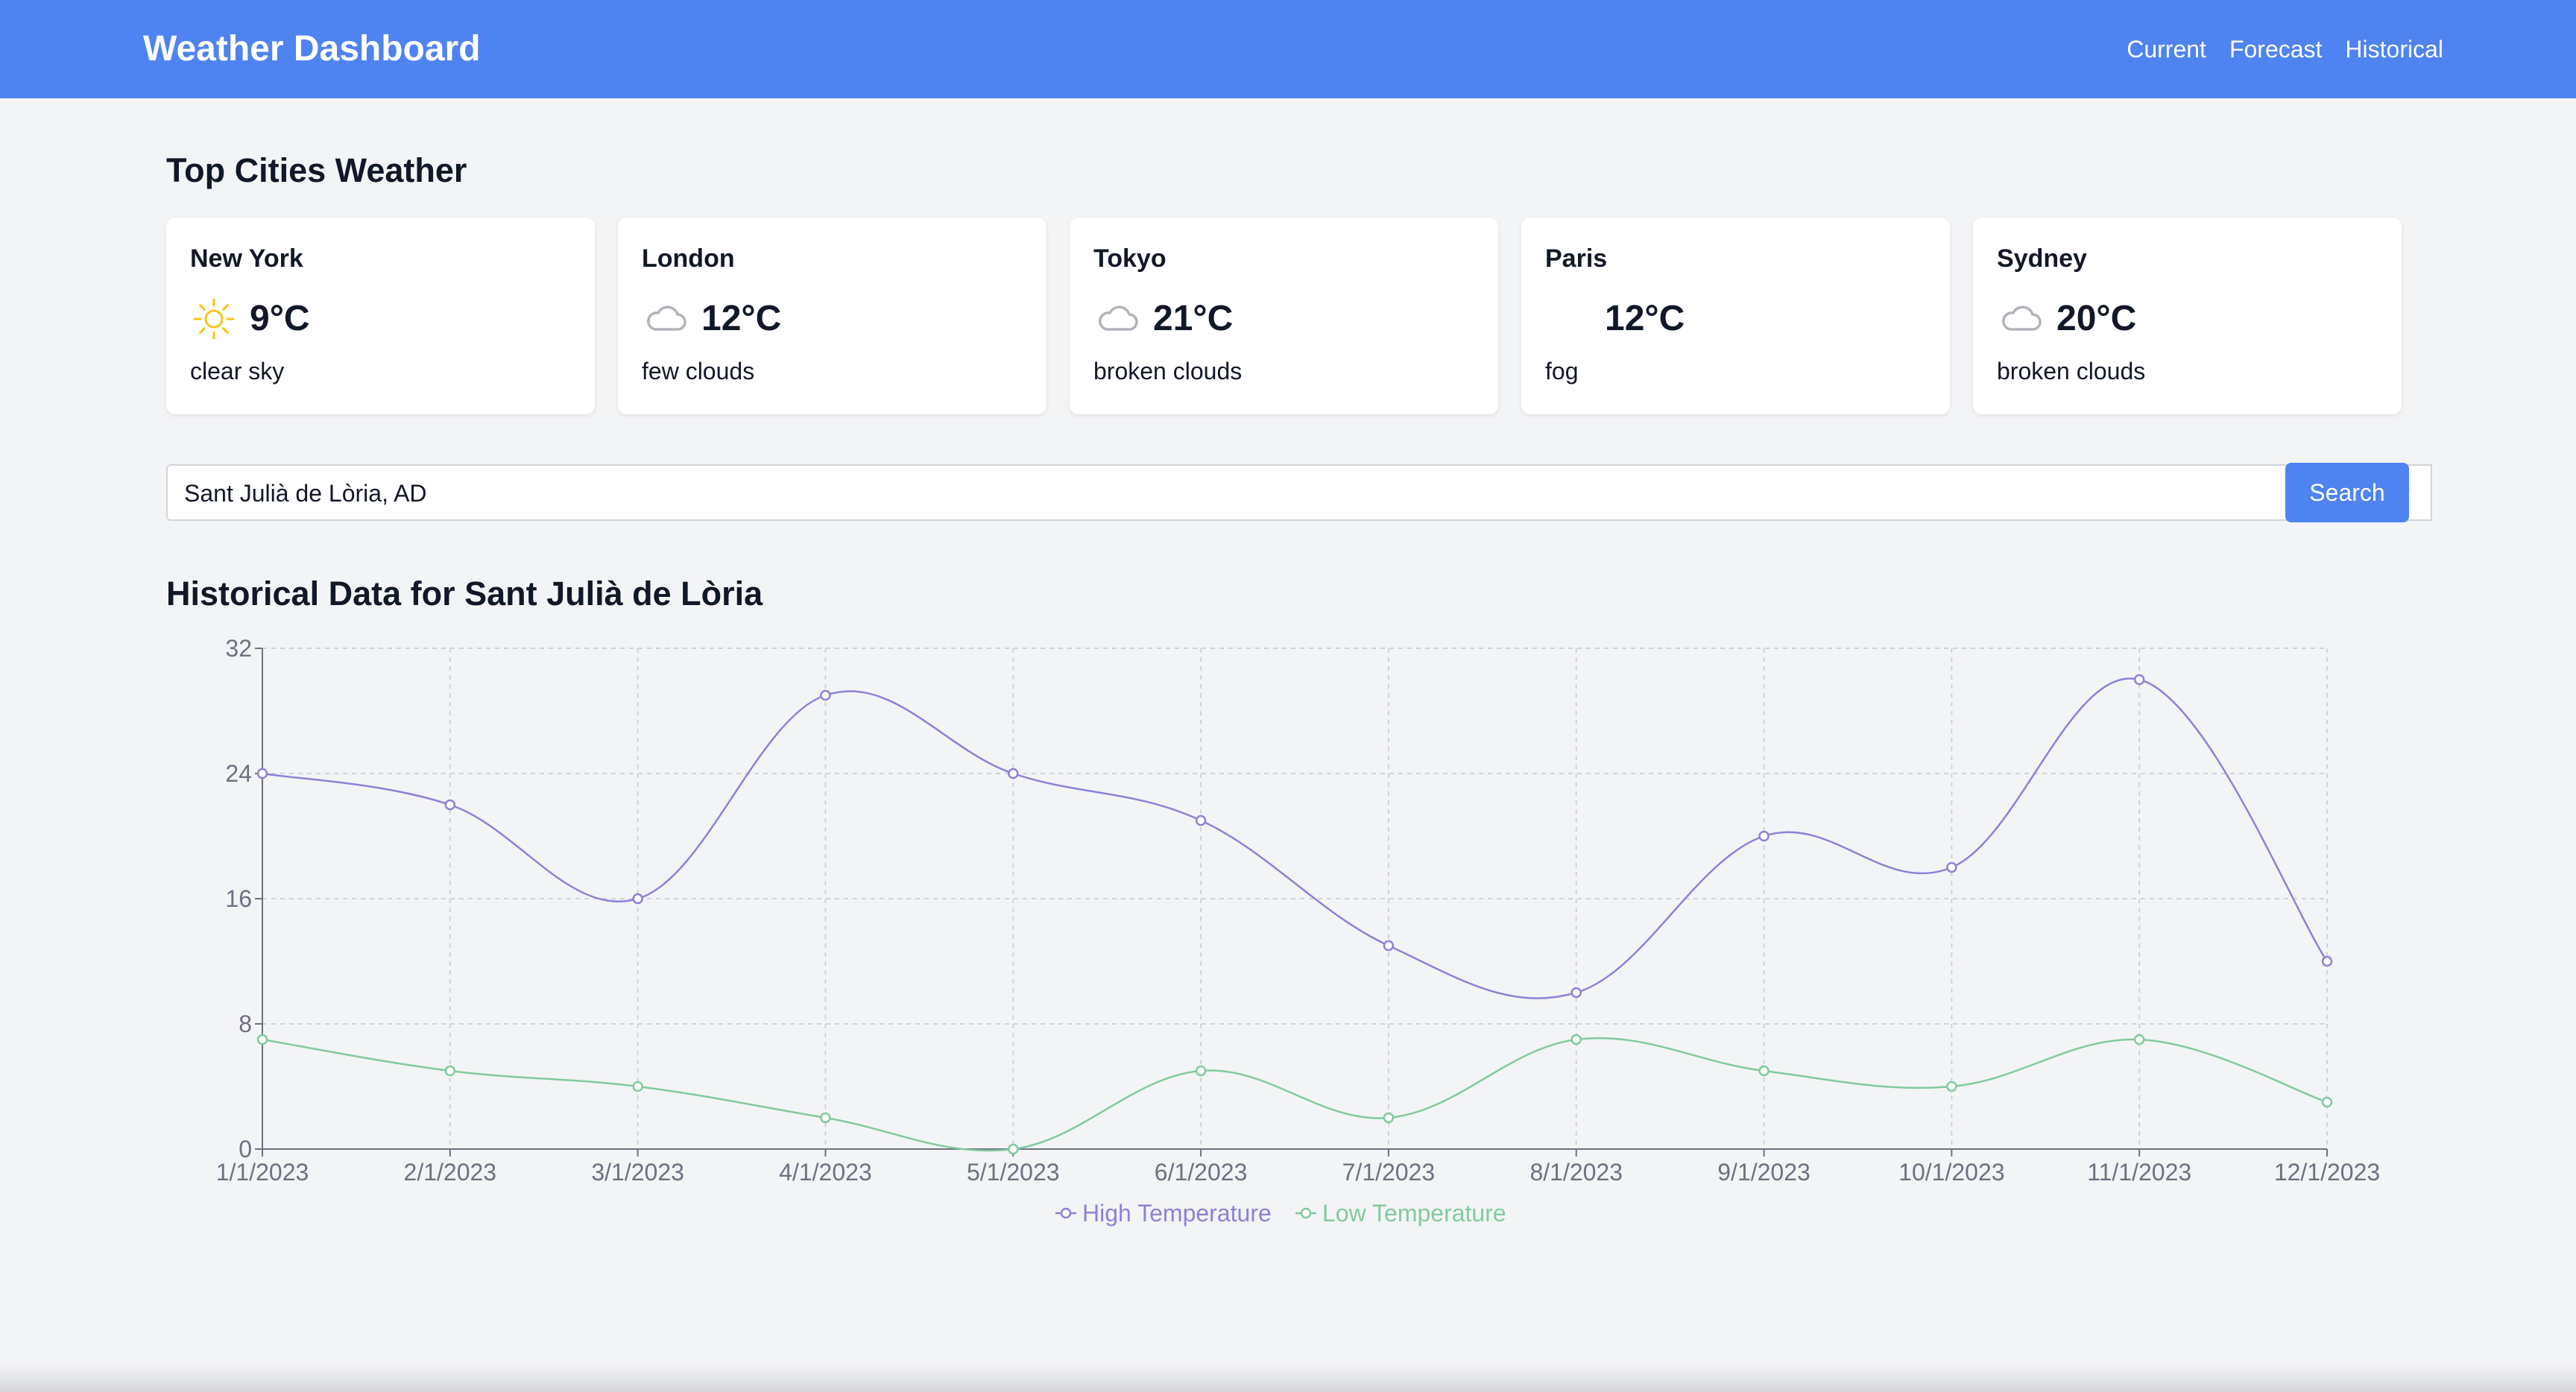 The height and width of the screenshot is (1392, 2576). I want to click on city-temperature: 9°C, so click(280, 318).